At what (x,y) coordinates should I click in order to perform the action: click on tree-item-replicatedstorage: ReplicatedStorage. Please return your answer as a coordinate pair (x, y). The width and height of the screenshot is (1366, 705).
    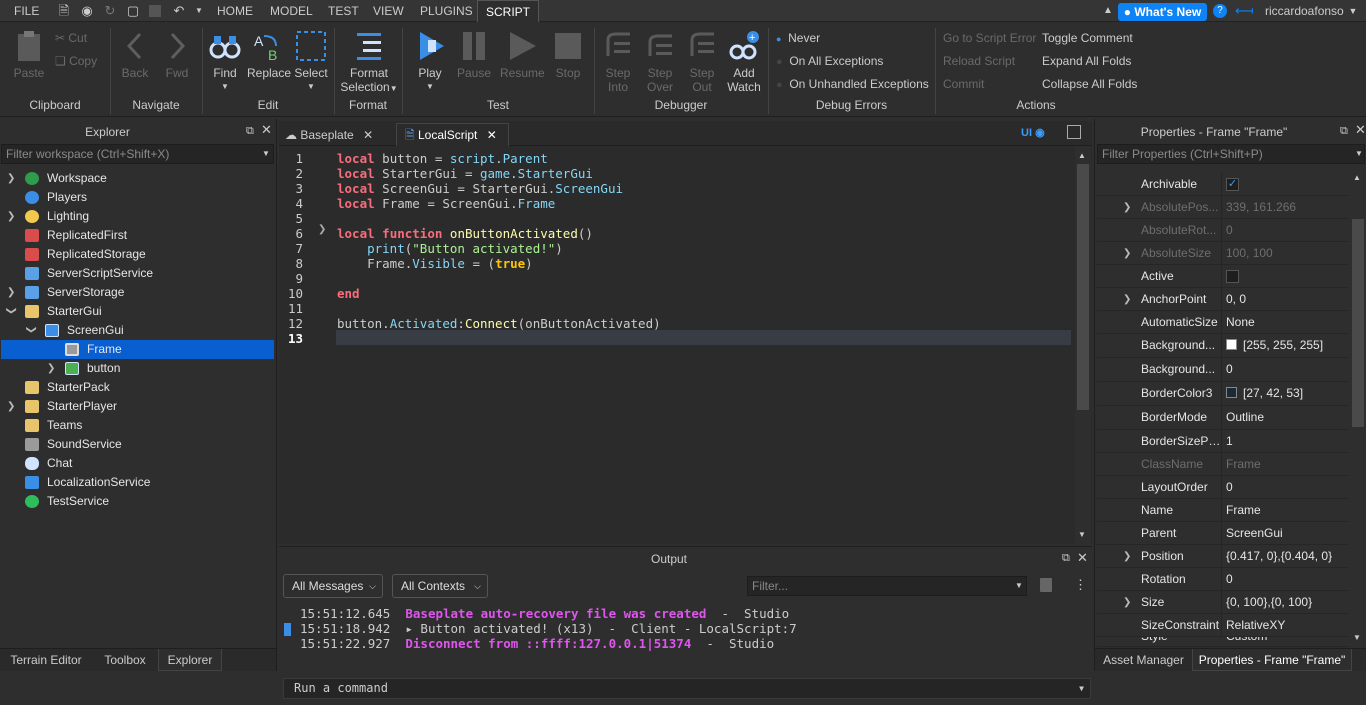
    Looking at the image, I should click on (137, 254).